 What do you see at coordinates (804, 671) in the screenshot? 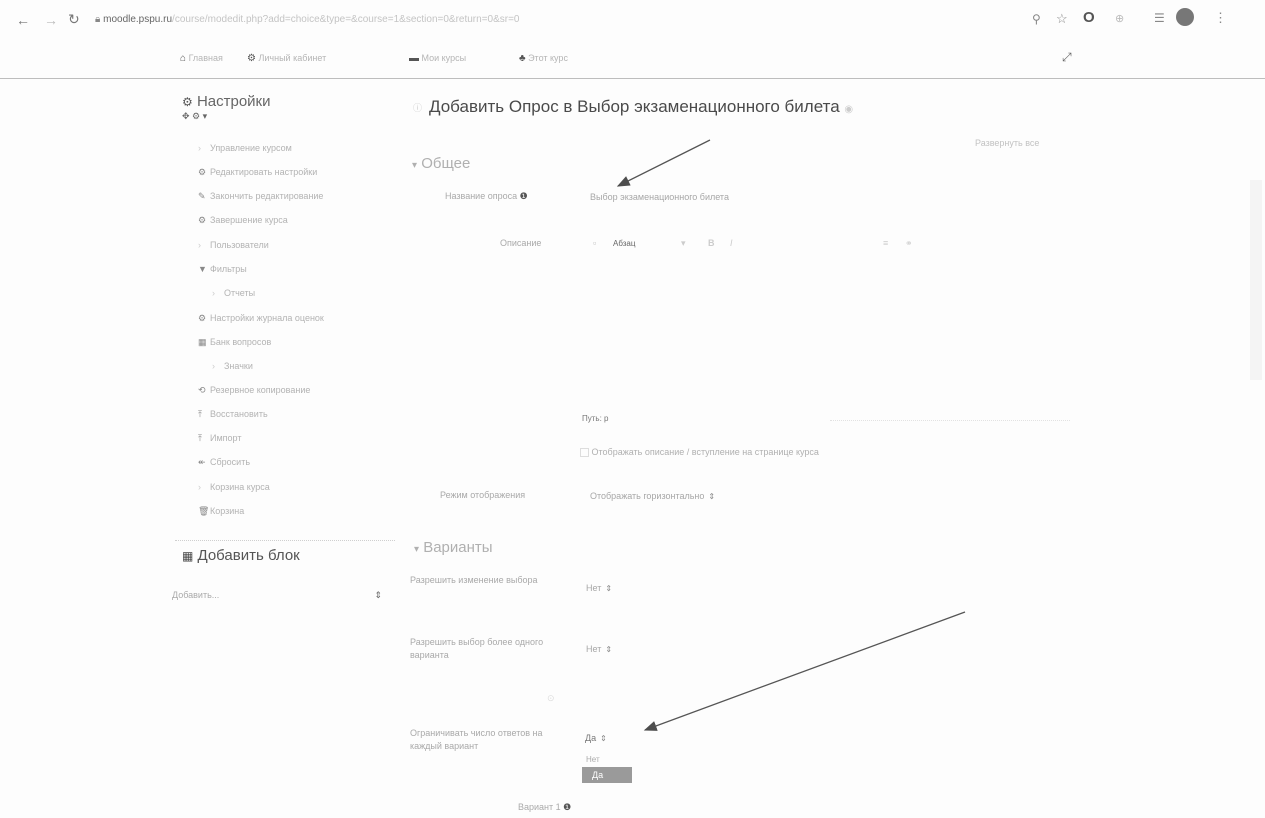
I see `annotation-arrow-limit` at bounding box center [804, 671].